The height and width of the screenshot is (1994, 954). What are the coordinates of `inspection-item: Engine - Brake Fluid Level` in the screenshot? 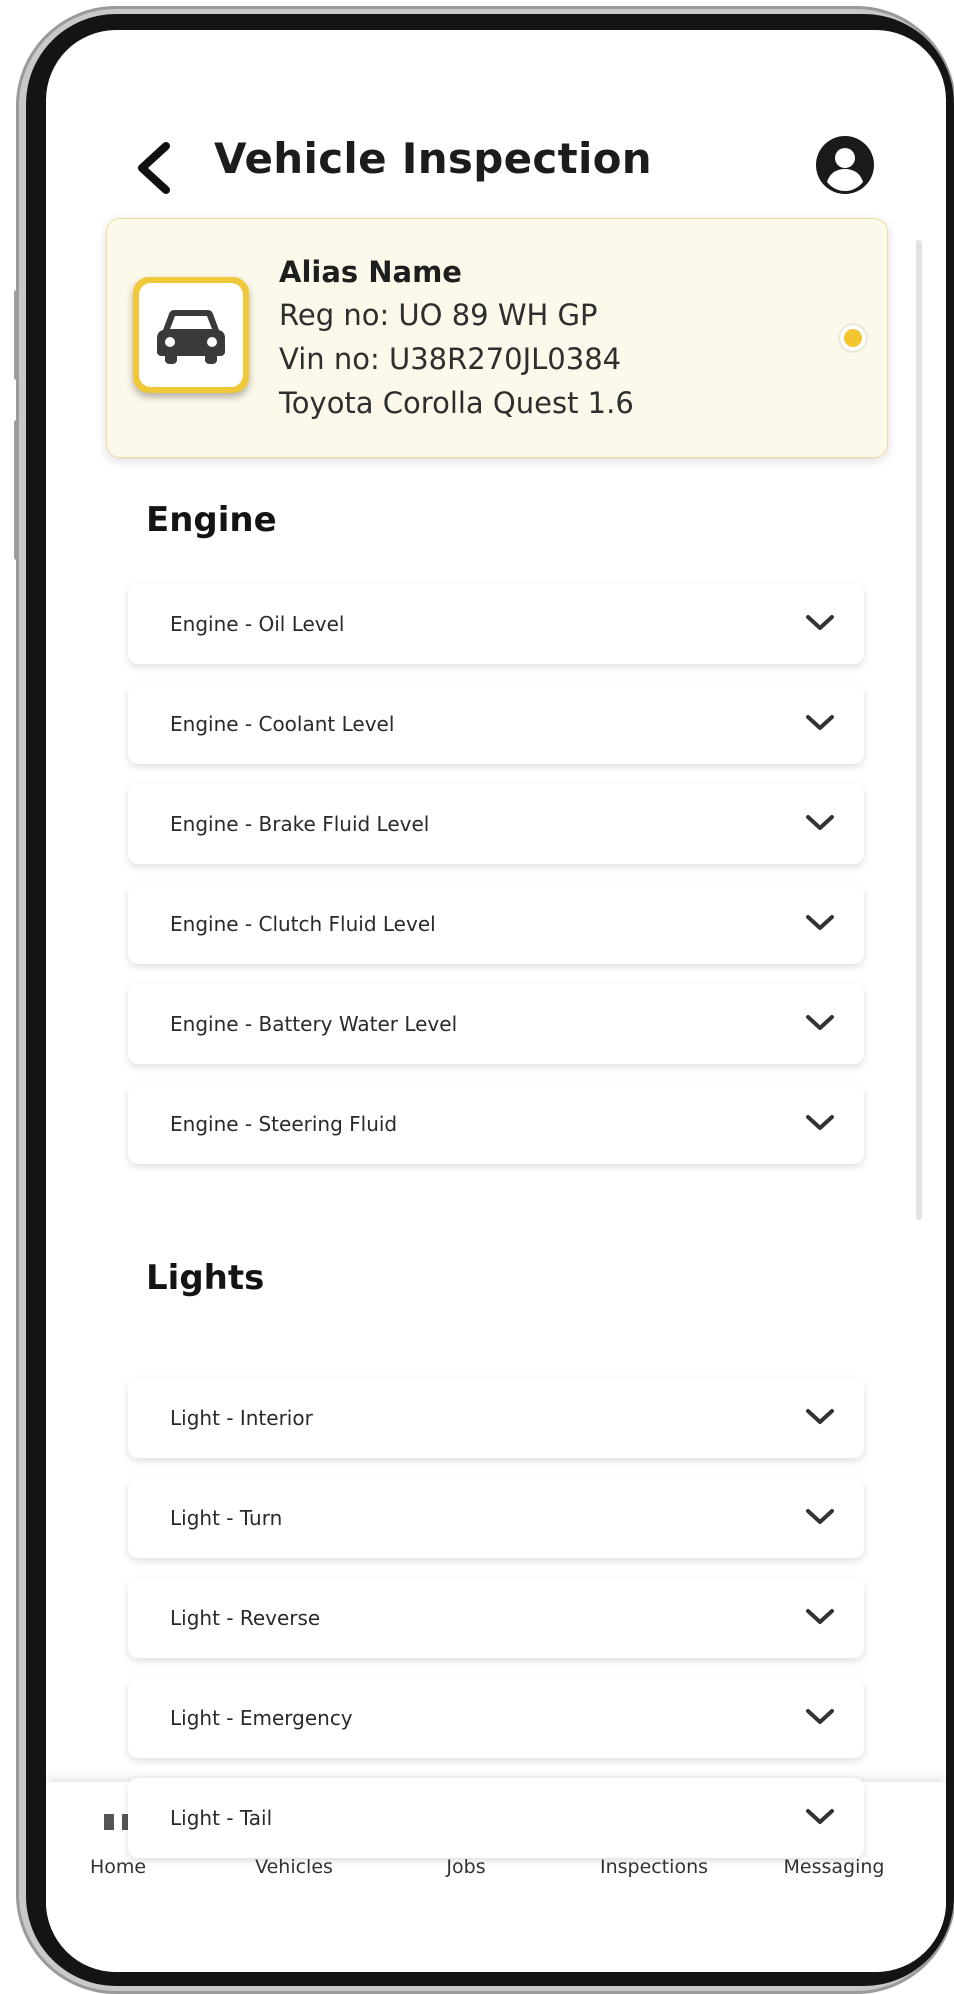 It's located at (496, 824).